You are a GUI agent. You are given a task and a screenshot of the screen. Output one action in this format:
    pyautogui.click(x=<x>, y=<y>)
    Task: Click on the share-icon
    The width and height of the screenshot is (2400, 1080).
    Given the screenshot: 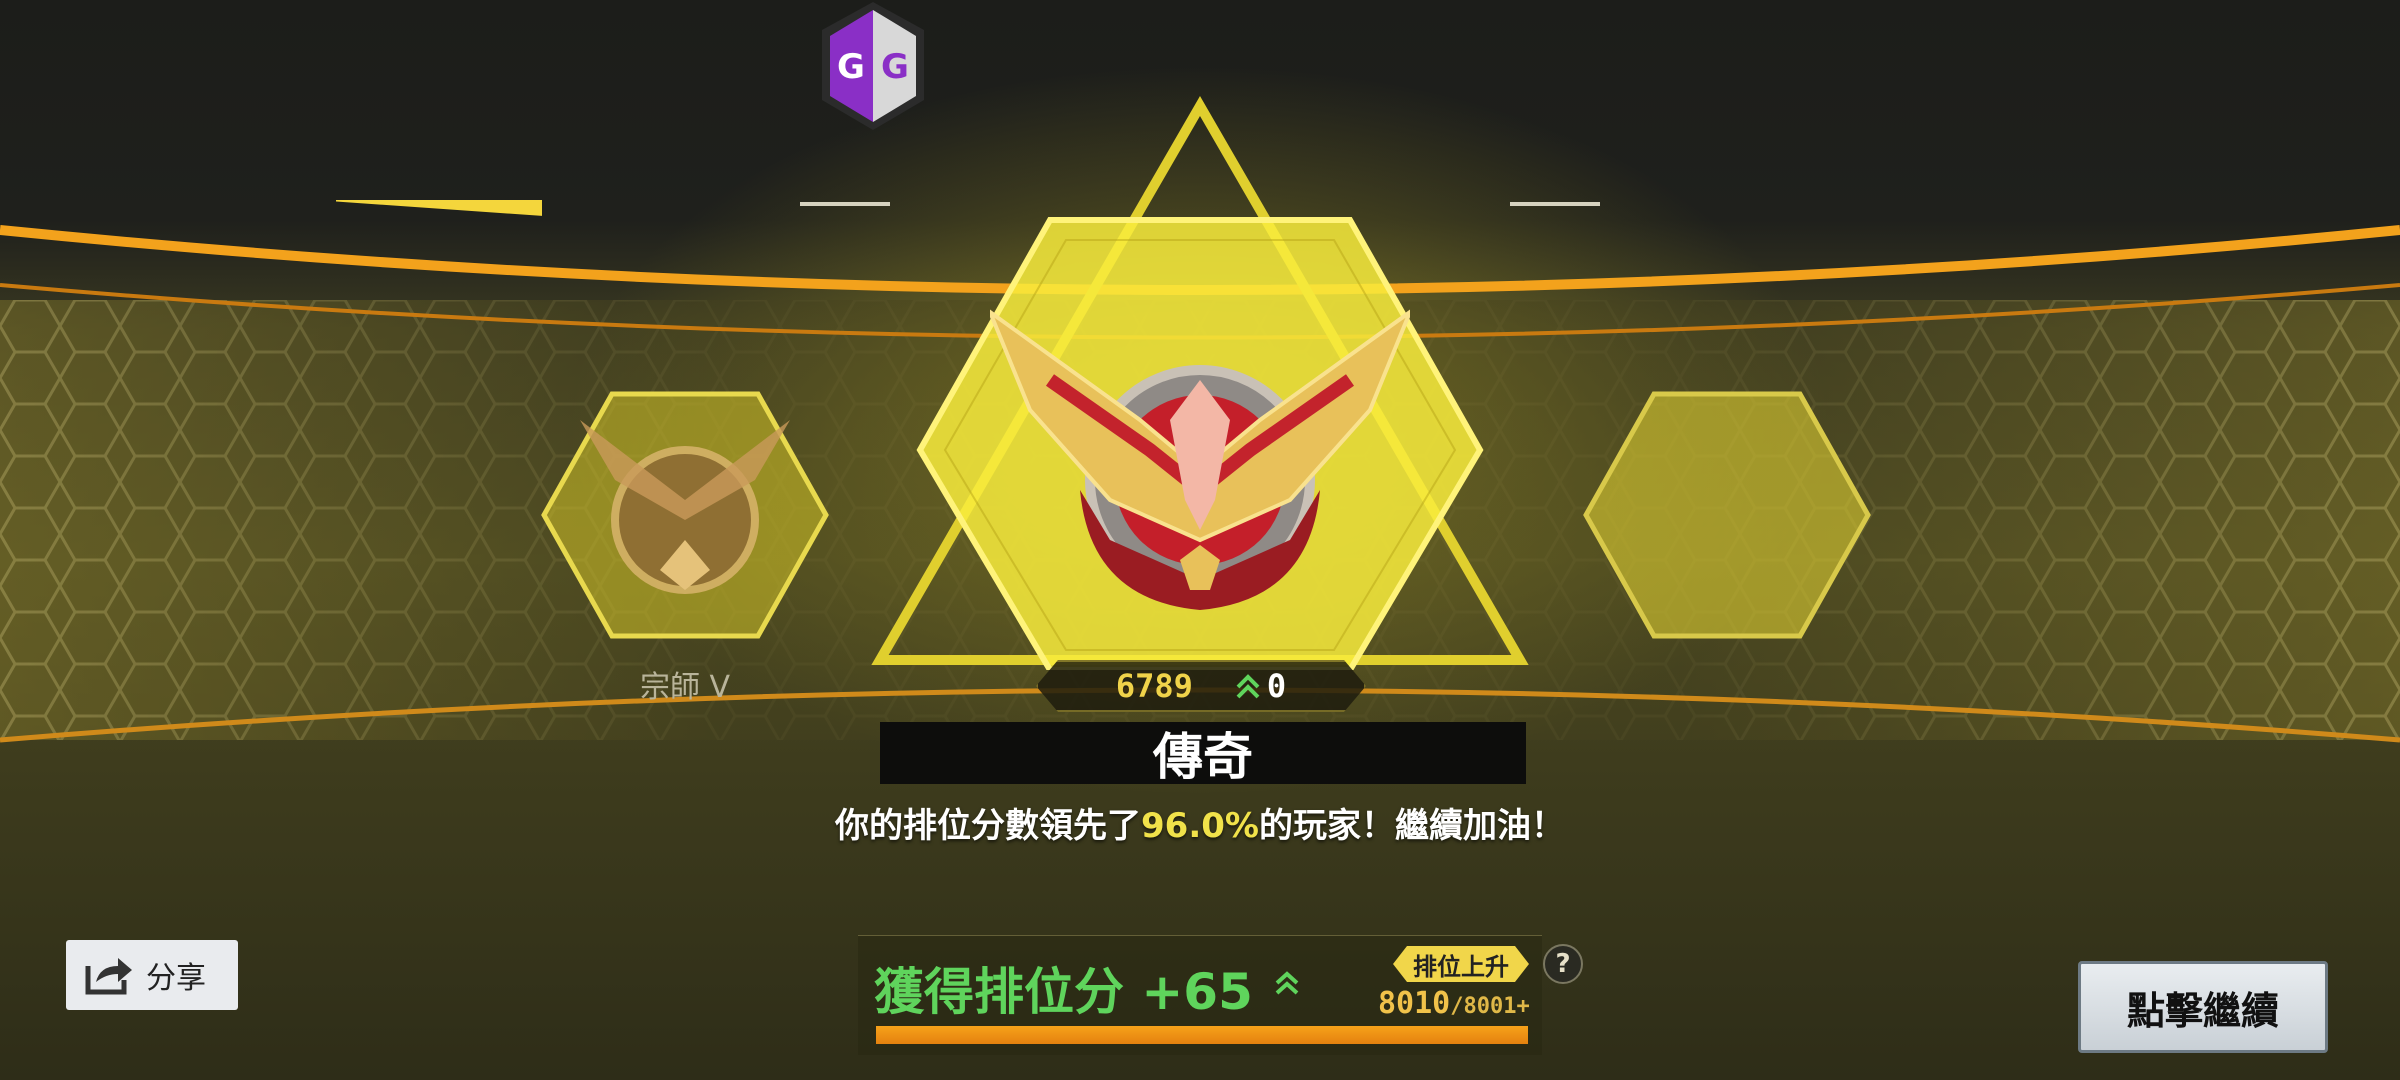 What is the action you would take?
    pyautogui.click(x=109, y=975)
    